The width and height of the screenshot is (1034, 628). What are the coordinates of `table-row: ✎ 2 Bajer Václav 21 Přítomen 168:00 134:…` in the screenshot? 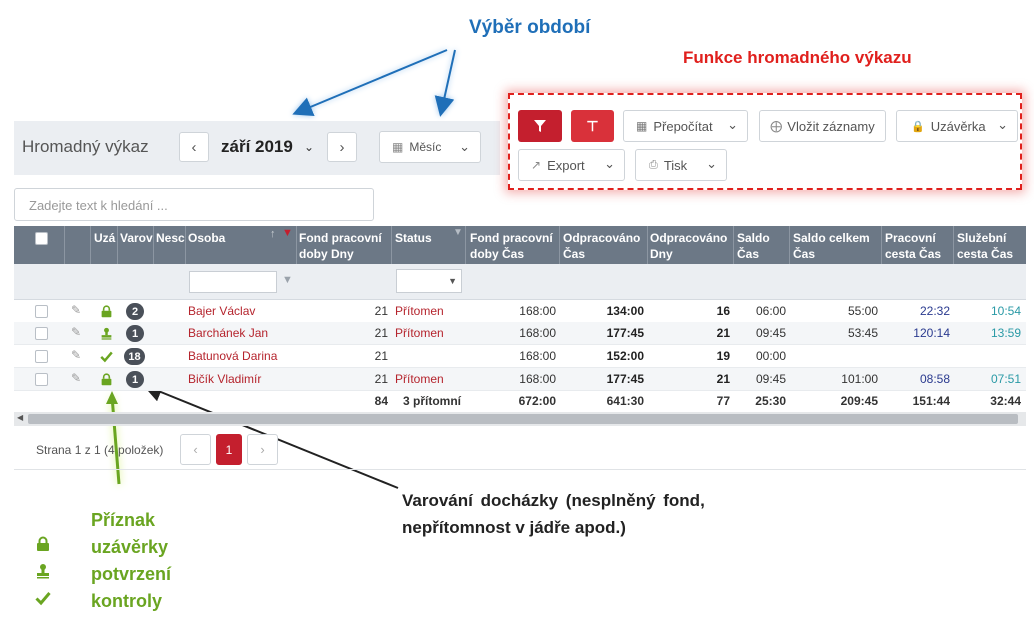 It's located at (520, 311).